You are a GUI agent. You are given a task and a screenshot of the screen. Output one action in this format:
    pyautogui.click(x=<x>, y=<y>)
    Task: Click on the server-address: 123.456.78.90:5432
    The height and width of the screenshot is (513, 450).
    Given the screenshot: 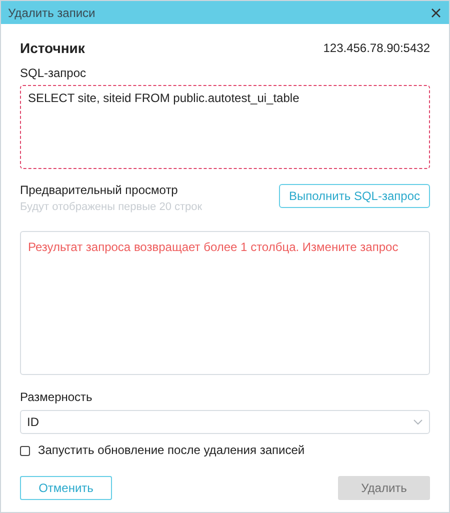 What is the action you would take?
    pyautogui.click(x=376, y=48)
    